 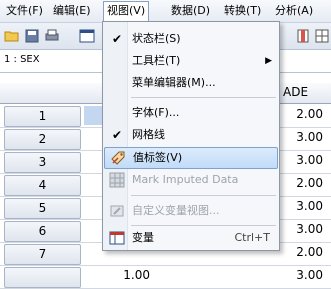 I want to click on row-header, so click(x=42, y=277).